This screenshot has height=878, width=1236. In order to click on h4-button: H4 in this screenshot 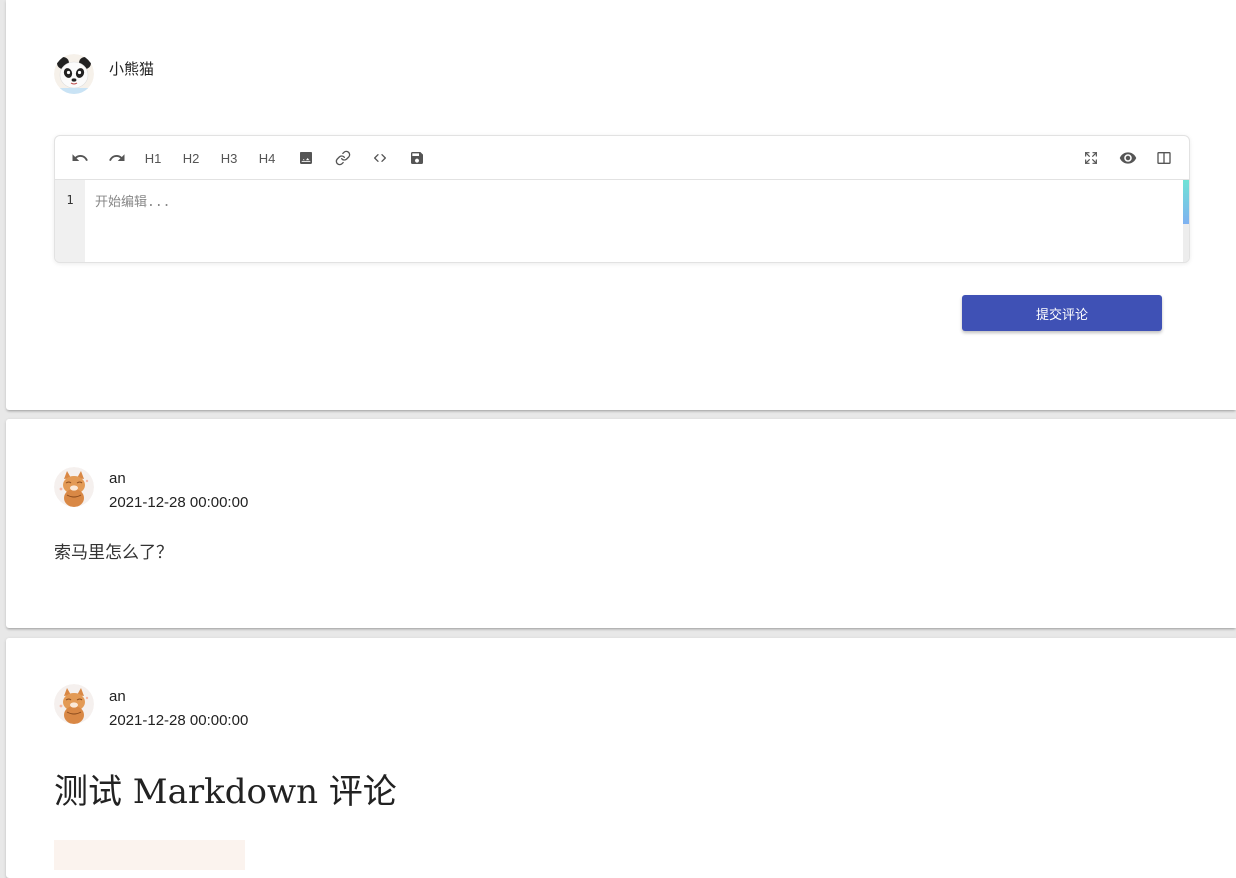, I will do `click(267, 158)`.